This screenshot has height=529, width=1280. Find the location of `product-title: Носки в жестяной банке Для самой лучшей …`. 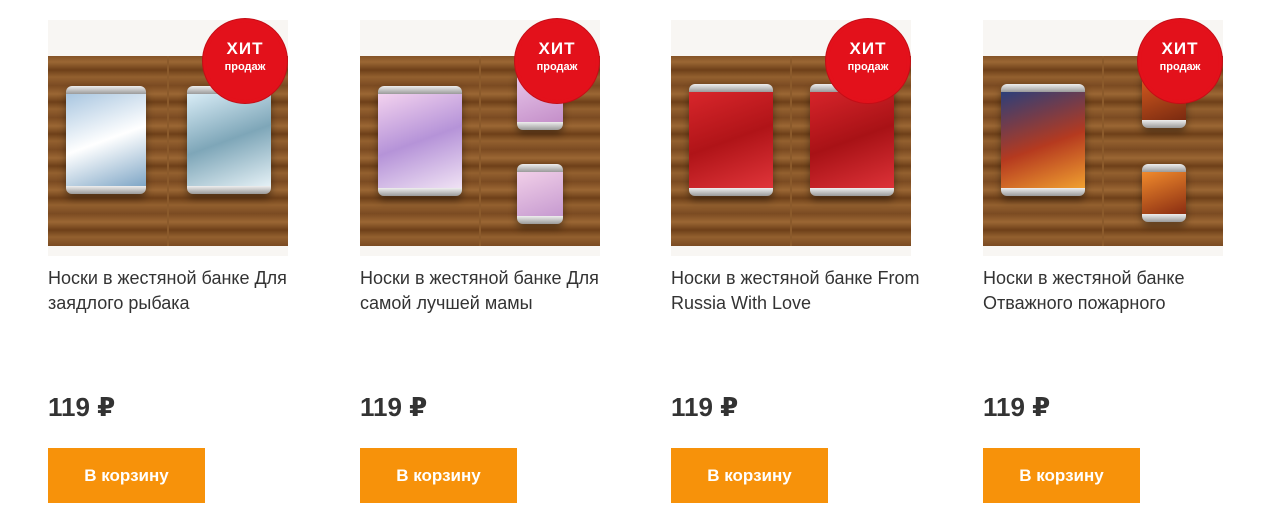

product-title: Носки в жестяной банке Для самой лучшей … is located at coordinates (485, 291).